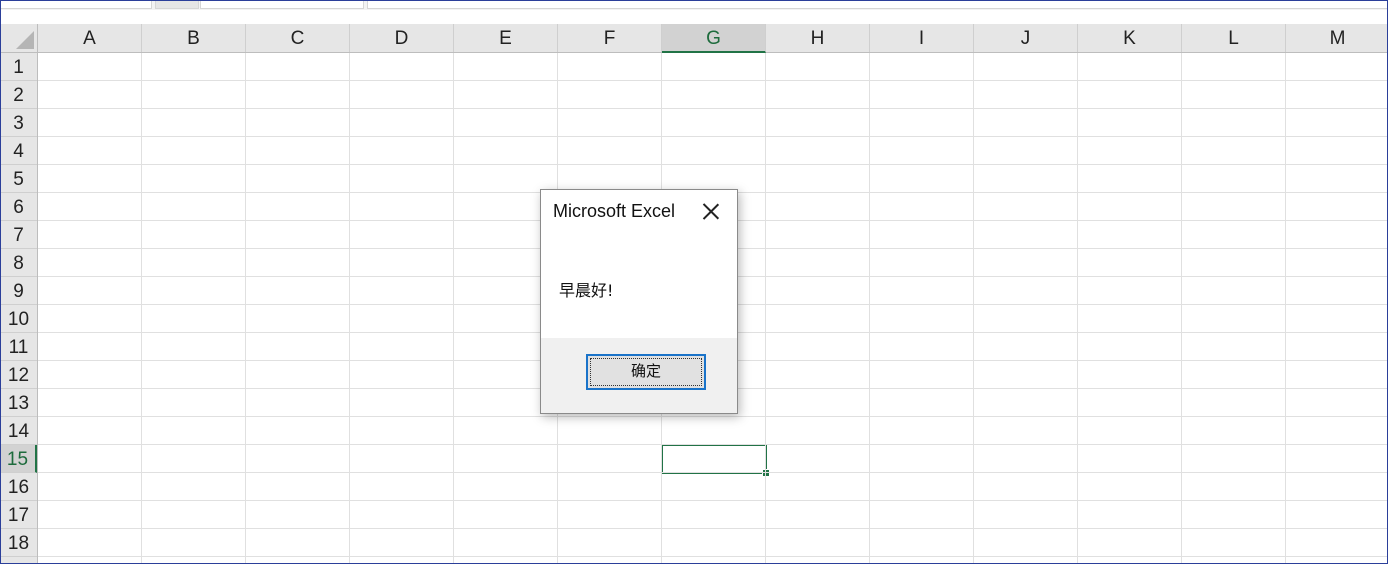  I want to click on row-header-11: 11, so click(18, 347).